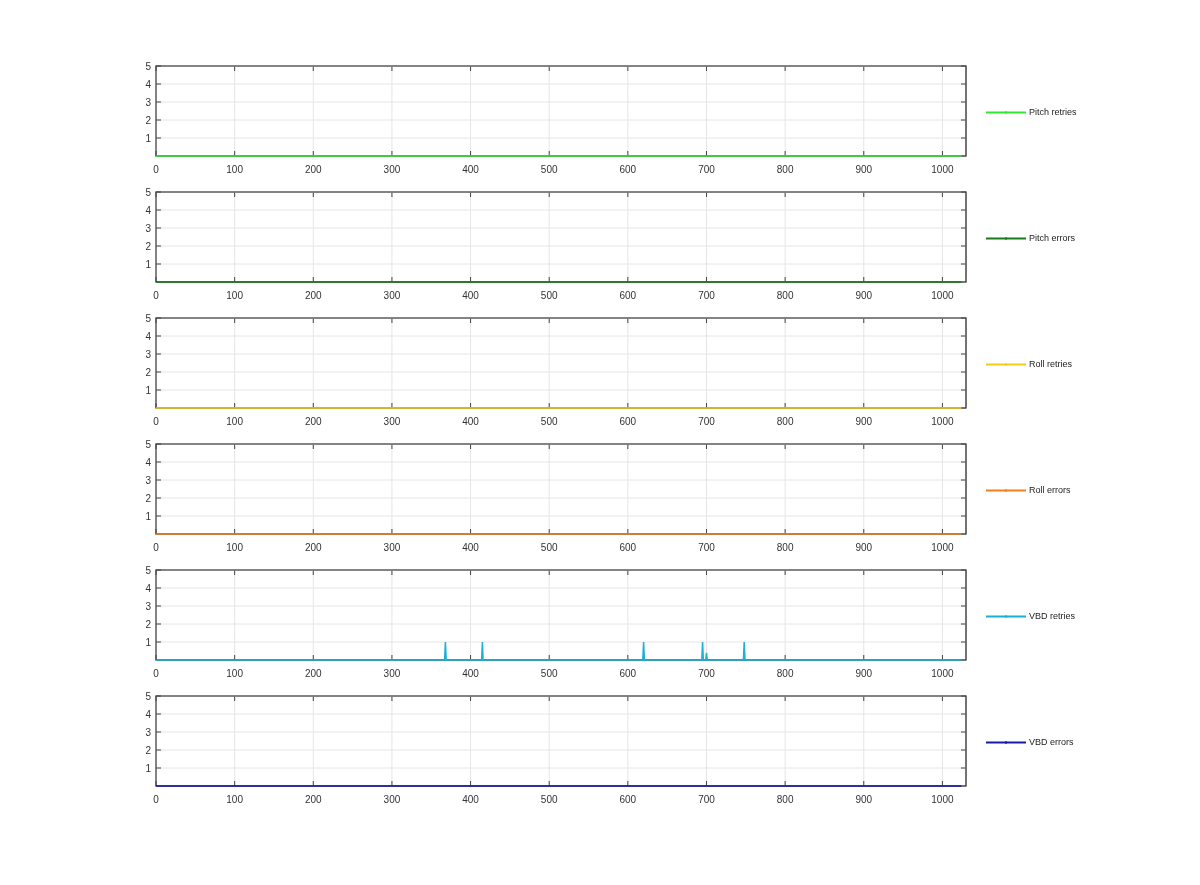 The height and width of the screenshot is (885, 1200). I want to click on legend-label: Pitch retries, so click(1053, 112).